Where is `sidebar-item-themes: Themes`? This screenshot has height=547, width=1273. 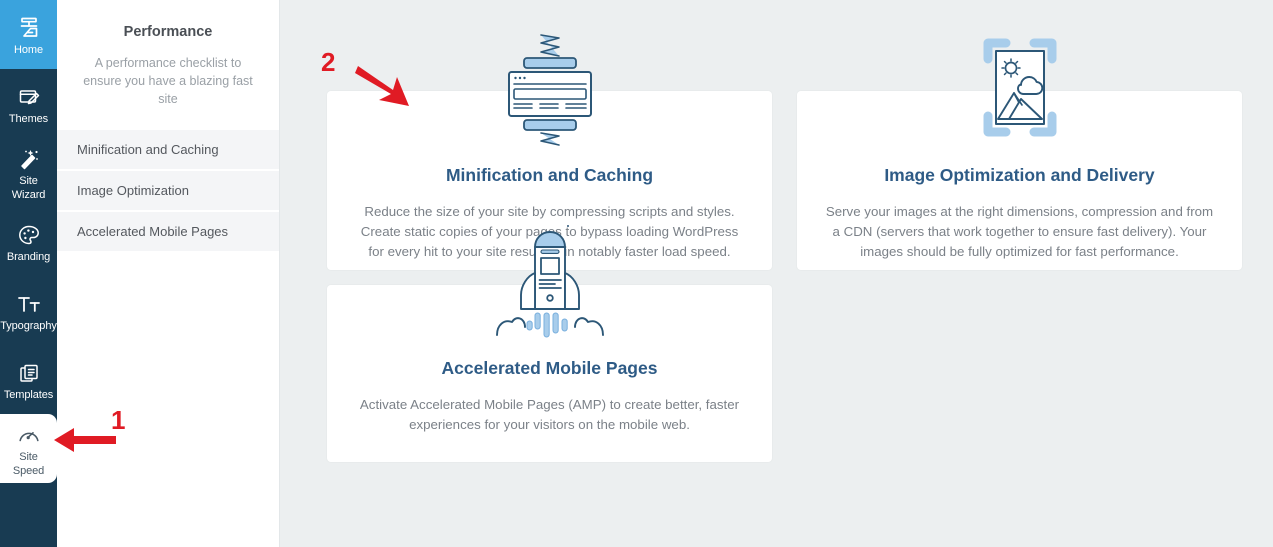 sidebar-item-themes: Themes is located at coordinates (28, 103).